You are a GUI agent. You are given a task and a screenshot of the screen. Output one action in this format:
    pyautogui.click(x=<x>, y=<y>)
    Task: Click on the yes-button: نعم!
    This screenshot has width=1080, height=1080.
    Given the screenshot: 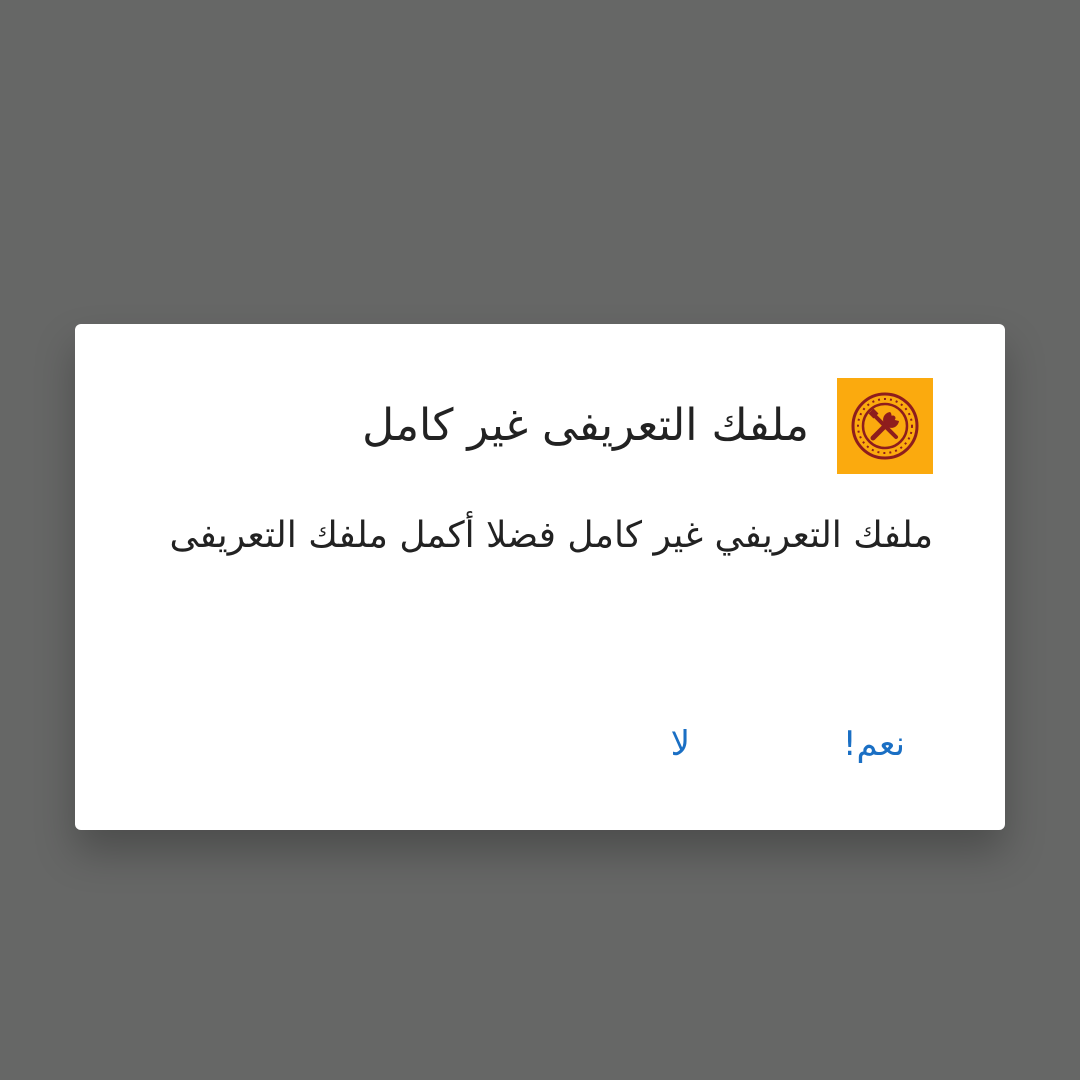 What is the action you would take?
    pyautogui.click(x=874, y=744)
    